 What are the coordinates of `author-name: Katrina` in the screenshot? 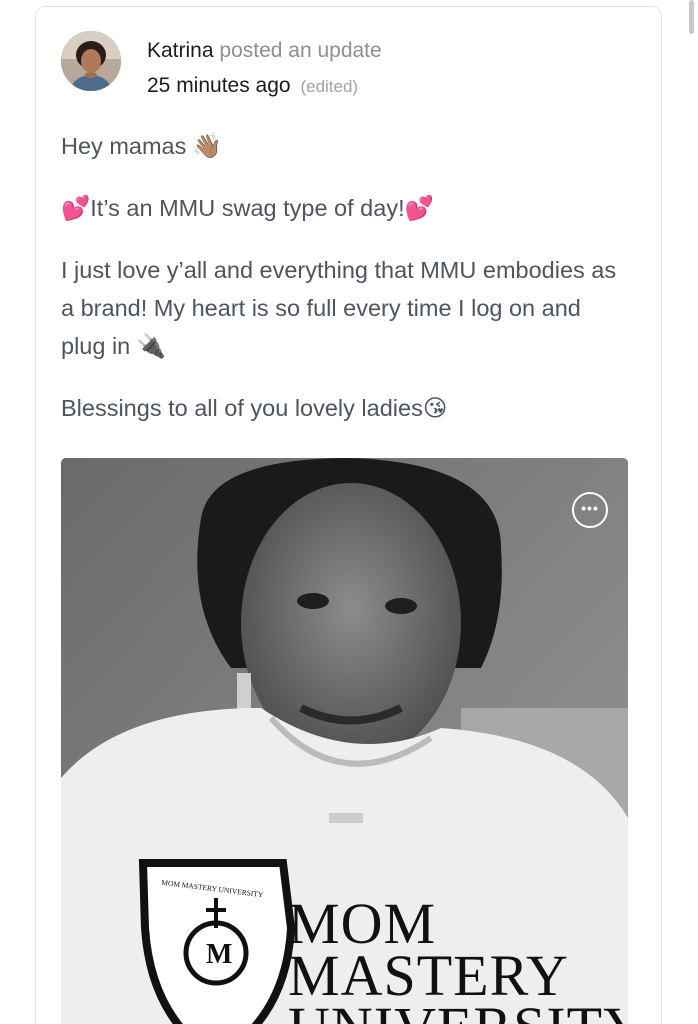 It's located at (180, 50).